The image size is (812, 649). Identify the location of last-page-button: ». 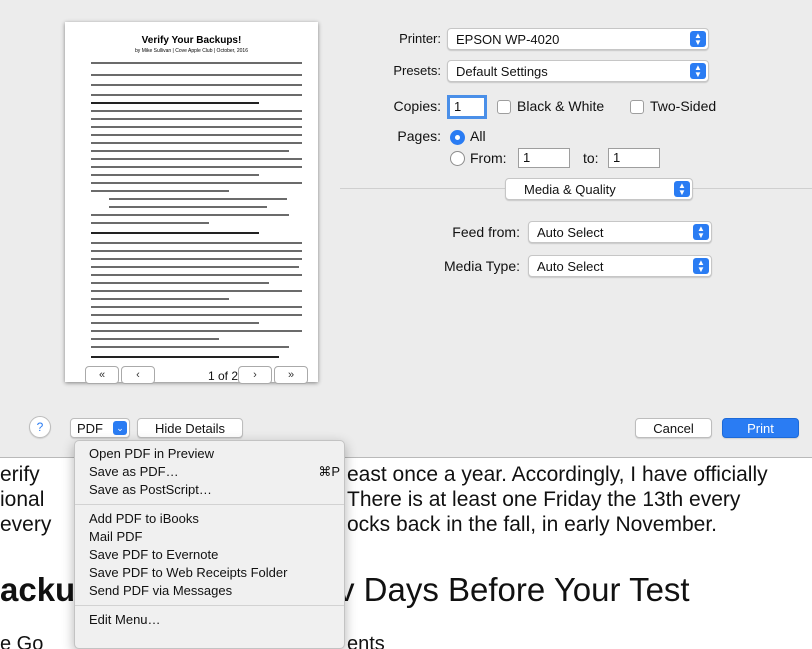
(291, 375).